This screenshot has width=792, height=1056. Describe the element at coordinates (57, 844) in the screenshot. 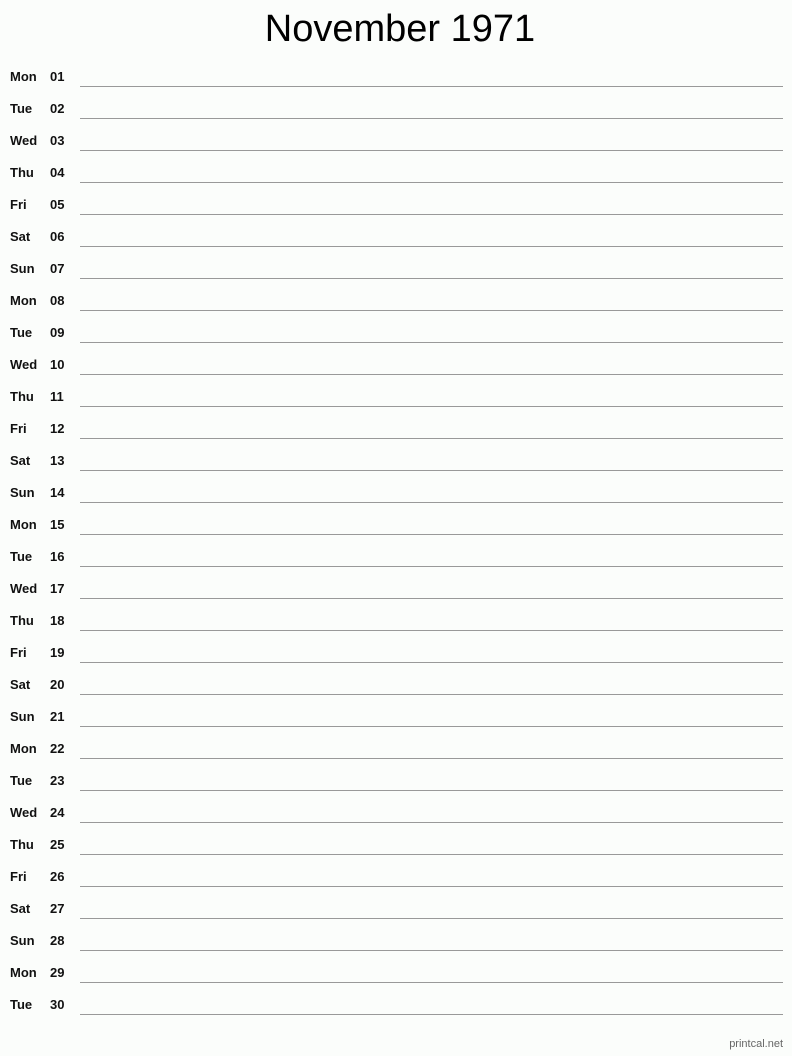

I see `day-number: 25` at that location.